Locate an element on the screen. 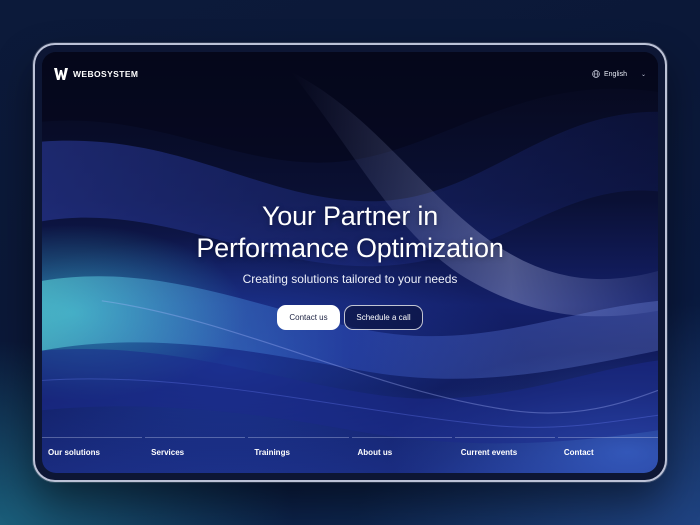  hero-title-line1: Your Partner in is located at coordinates (350, 216).